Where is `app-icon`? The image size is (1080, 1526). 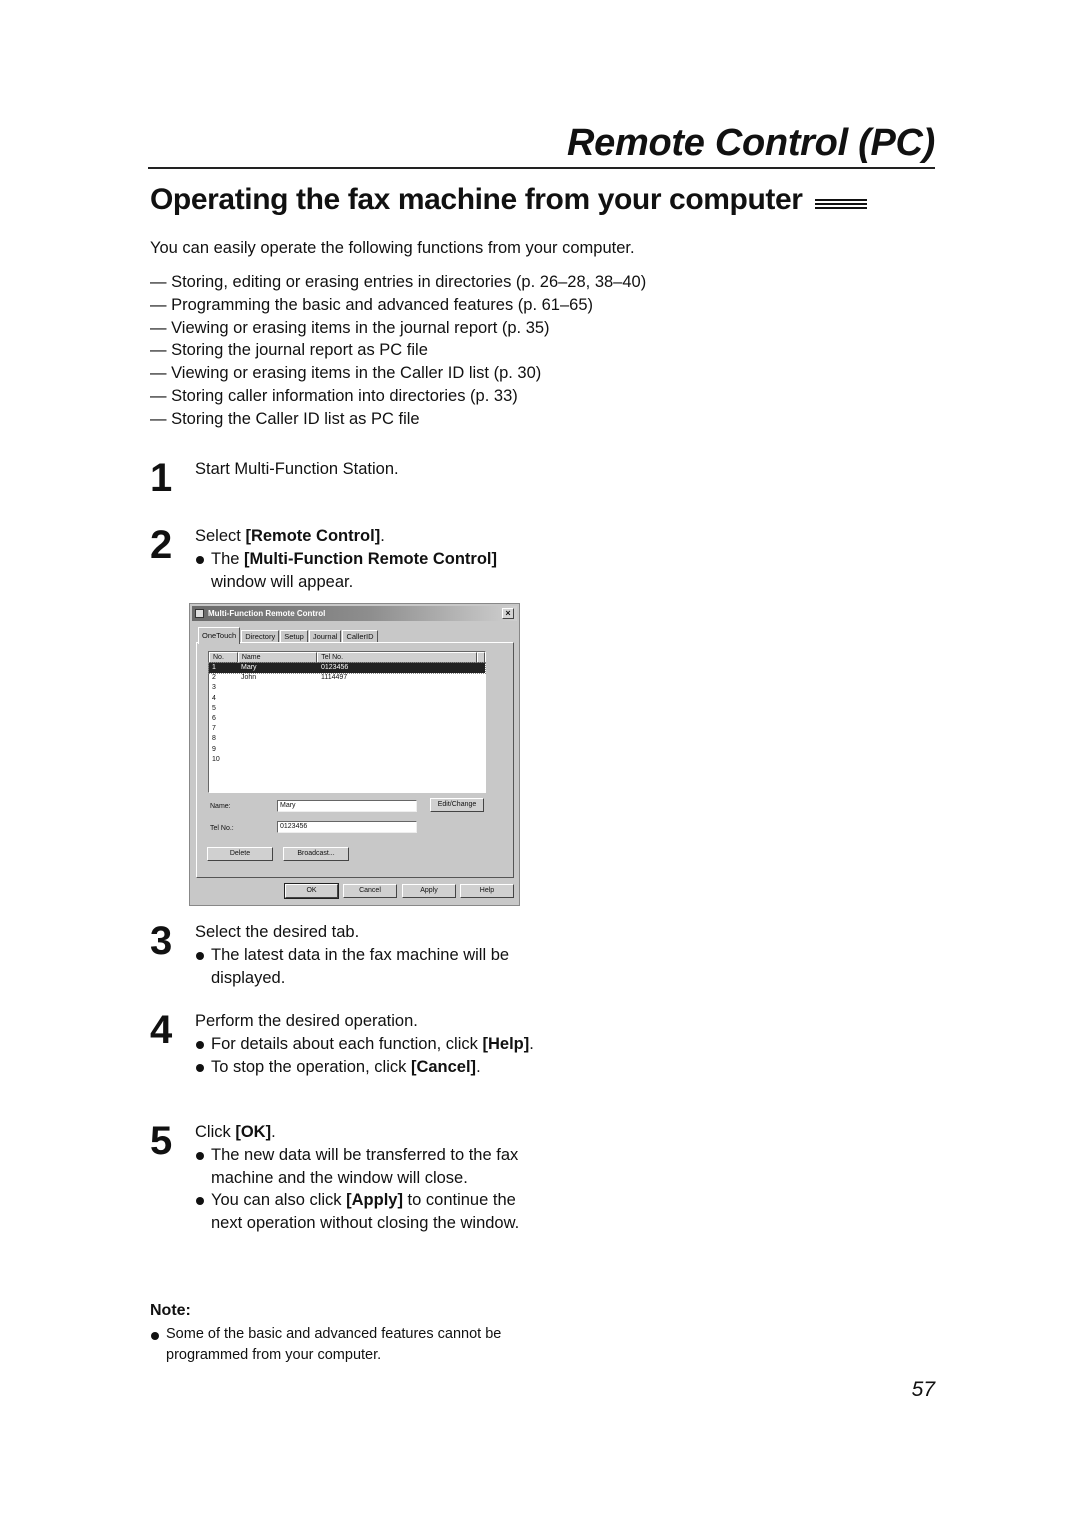
app-icon is located at coordinates (199, 613).